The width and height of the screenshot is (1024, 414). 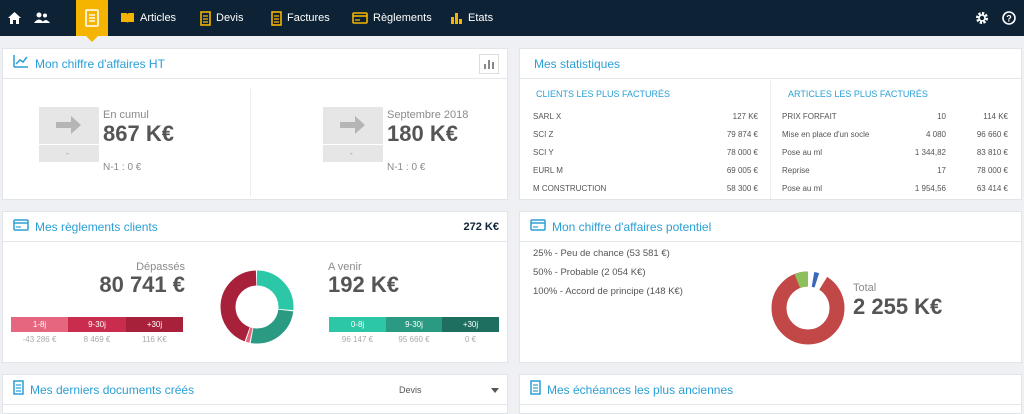 What do you see at coordinates (930, 152) in the screenshot?
I see `article-qty: 1 344,82` at bounding box center [930, 152].